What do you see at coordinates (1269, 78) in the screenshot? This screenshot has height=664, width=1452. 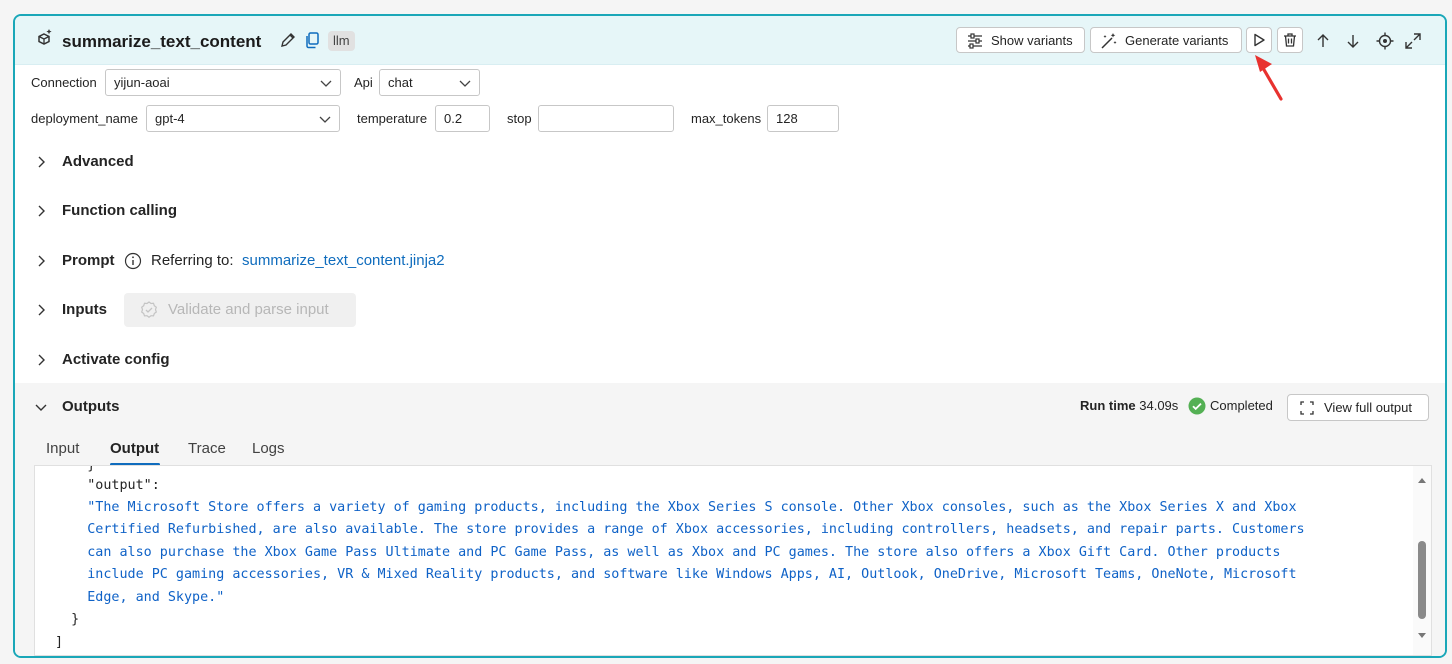 I see `annotation-arrow-icon` at bounding box center [1269, 78].